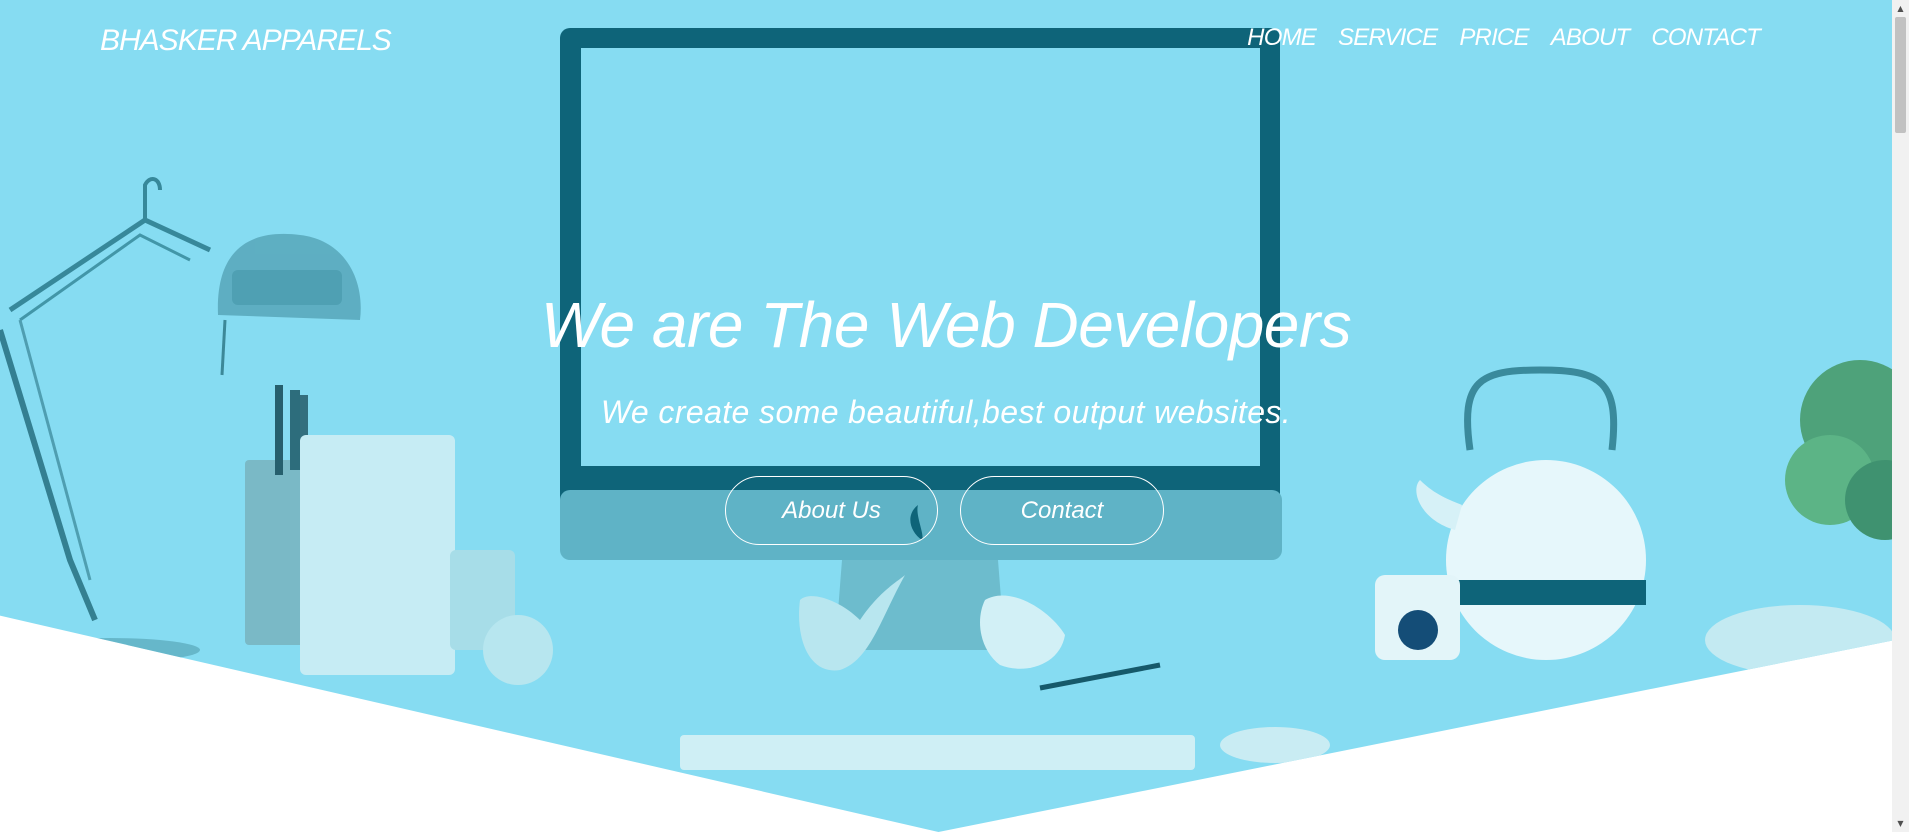 This screenshot has width=1909, height=832. What do you see at coordinates (1282, 38) in the screenshot?
I see `nav-home: HOME` at bounding box center [1282, 38].